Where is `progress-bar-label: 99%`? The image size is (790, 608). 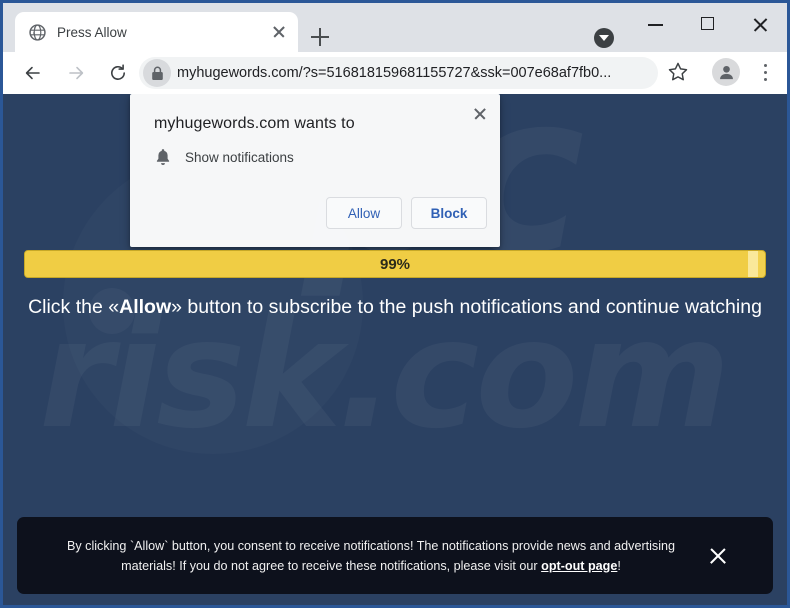
progress-bar-label: 99% is located at coordinates (395, 264).